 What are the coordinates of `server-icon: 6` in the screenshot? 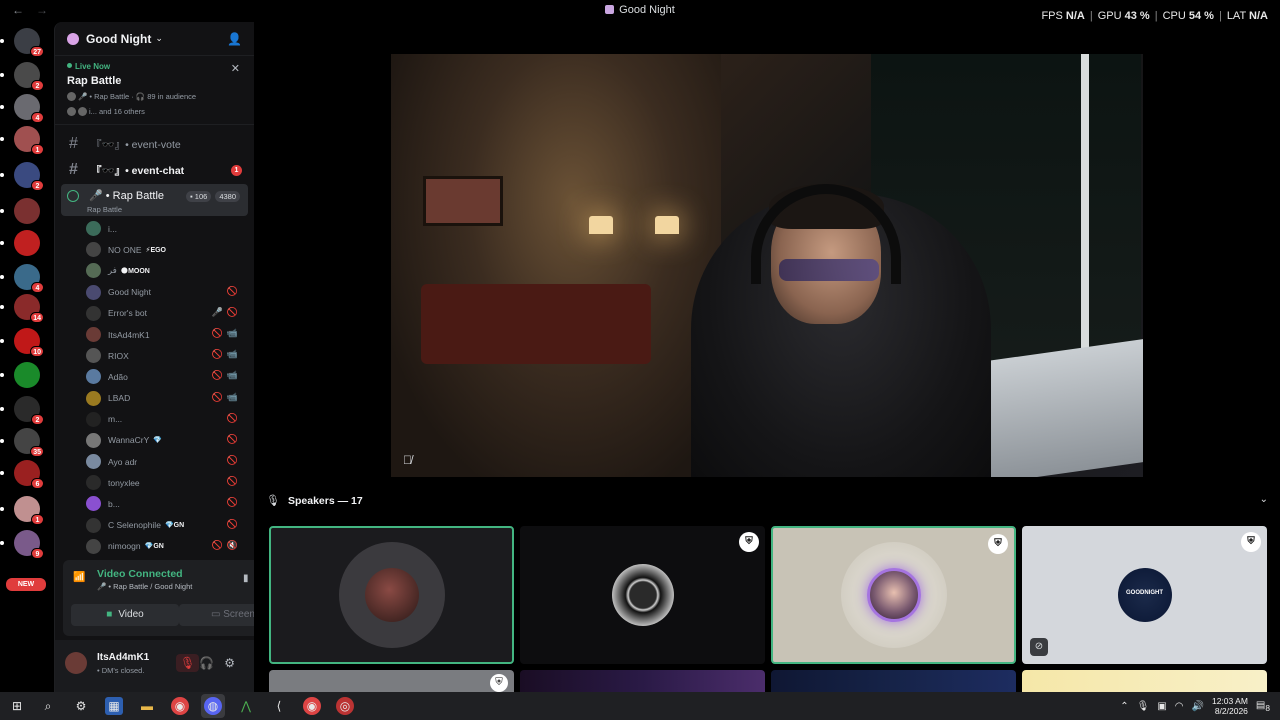 It's located at (22, 474).